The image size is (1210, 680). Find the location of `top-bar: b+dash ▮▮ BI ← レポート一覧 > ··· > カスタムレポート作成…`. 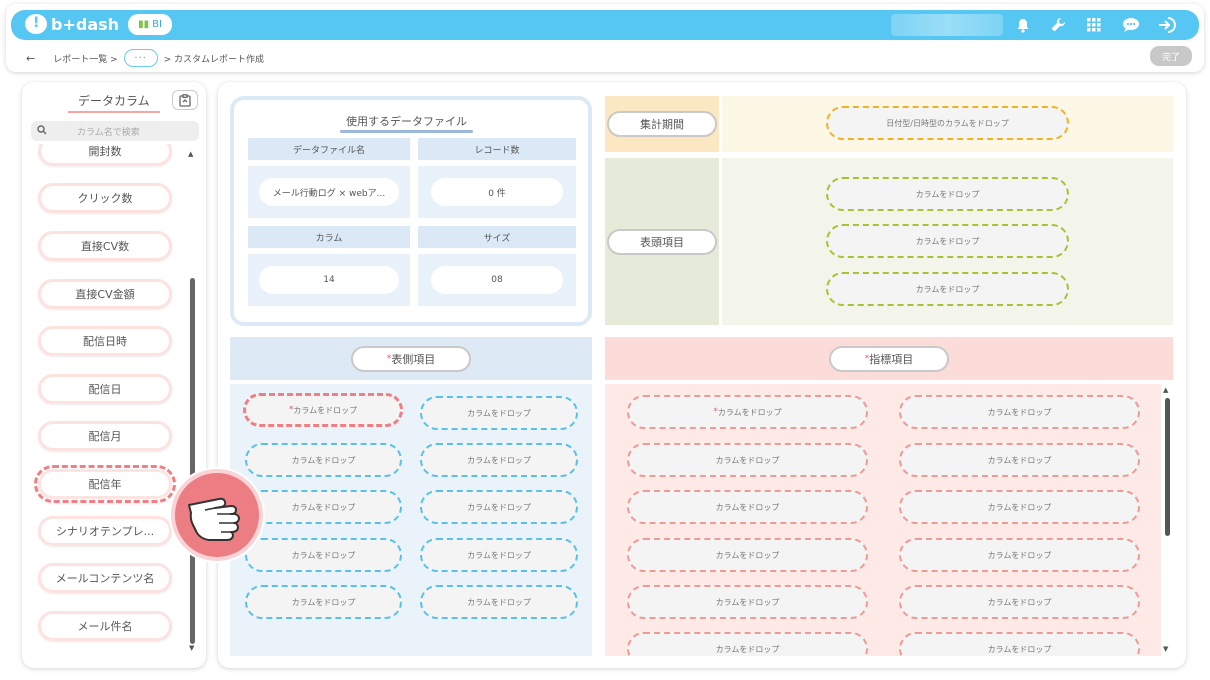

top-bar: b+dash ▮▮ BI ← レポート一覧 > ··· > カスタムレポート作成… is located at coordinates (605, 38).